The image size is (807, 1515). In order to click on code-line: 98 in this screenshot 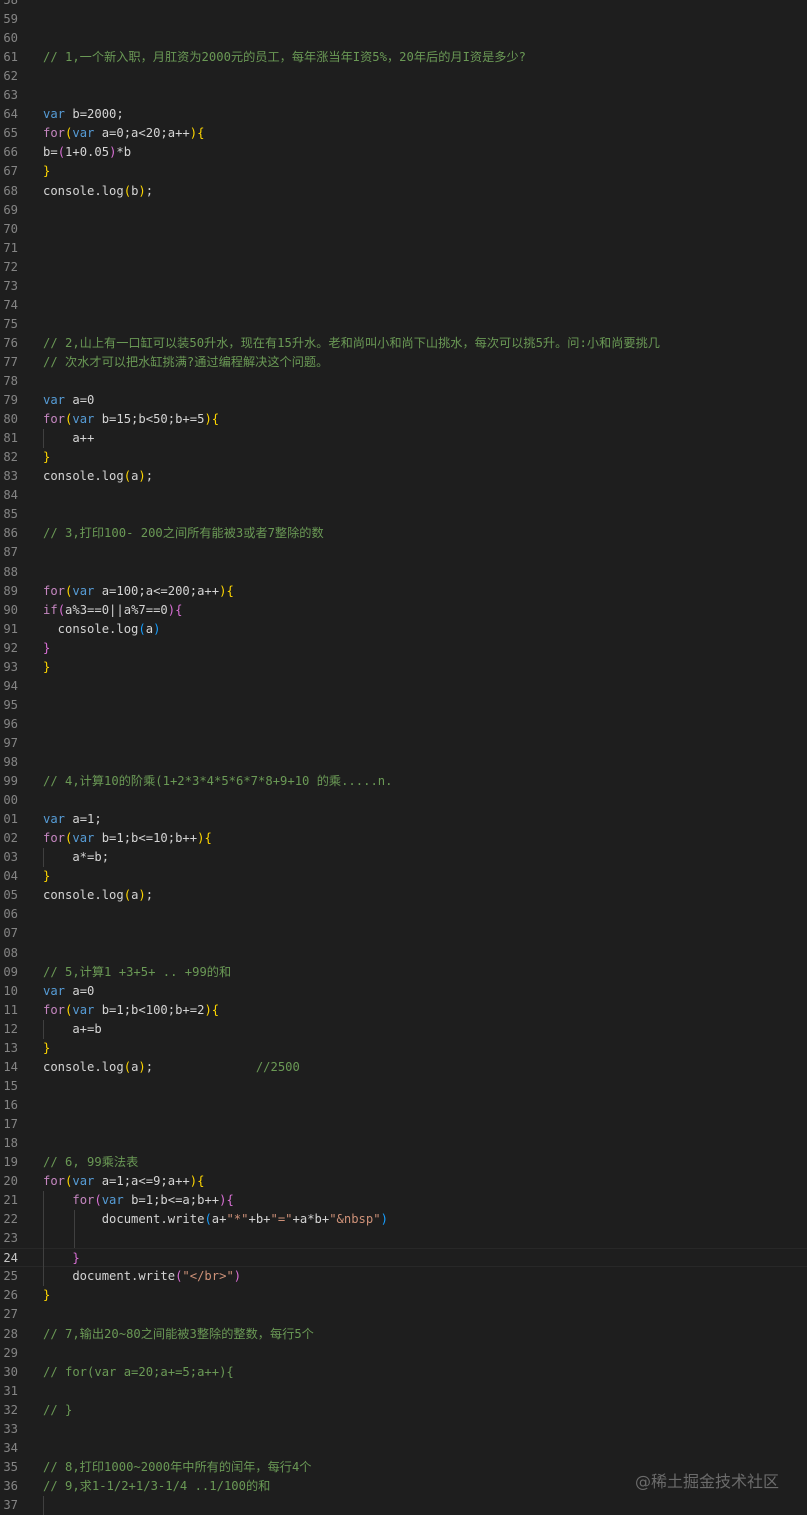, I will do `click(403, 762)`.